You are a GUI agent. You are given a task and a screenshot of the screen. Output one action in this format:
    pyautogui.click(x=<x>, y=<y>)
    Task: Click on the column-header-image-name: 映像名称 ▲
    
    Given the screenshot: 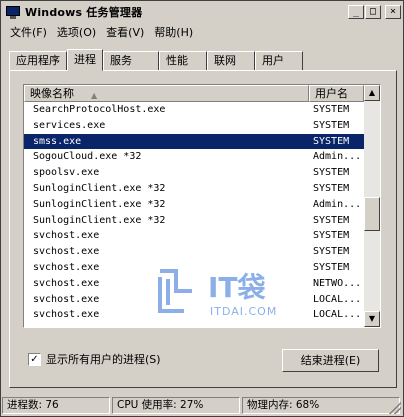 What is the action you would take?
    pyautogui.click(x=166, y=93)
    